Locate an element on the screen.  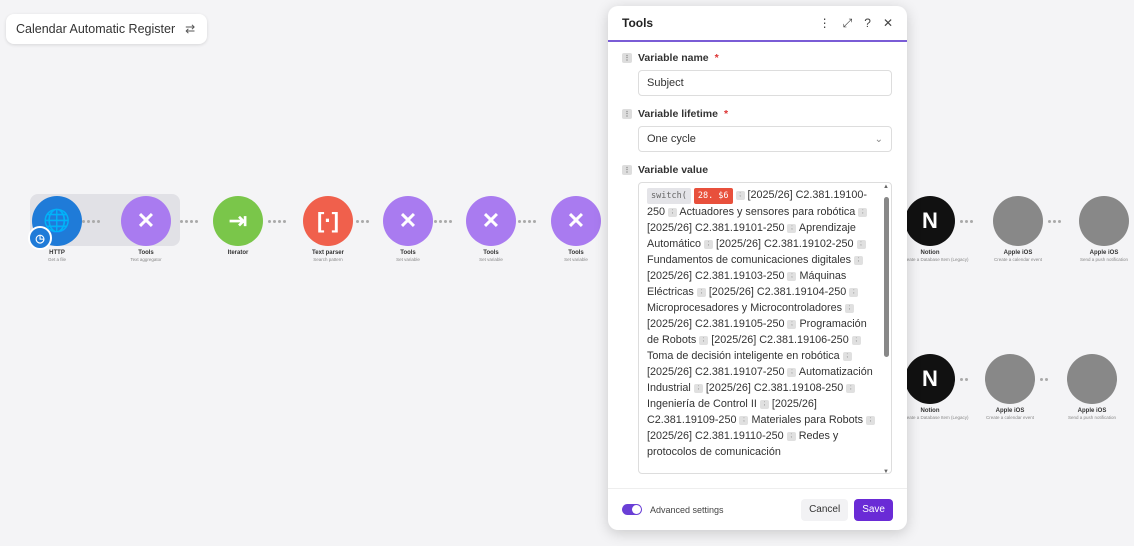
module-tools-3: ✕ Tools Set variable is located at coordinates (491, 229).